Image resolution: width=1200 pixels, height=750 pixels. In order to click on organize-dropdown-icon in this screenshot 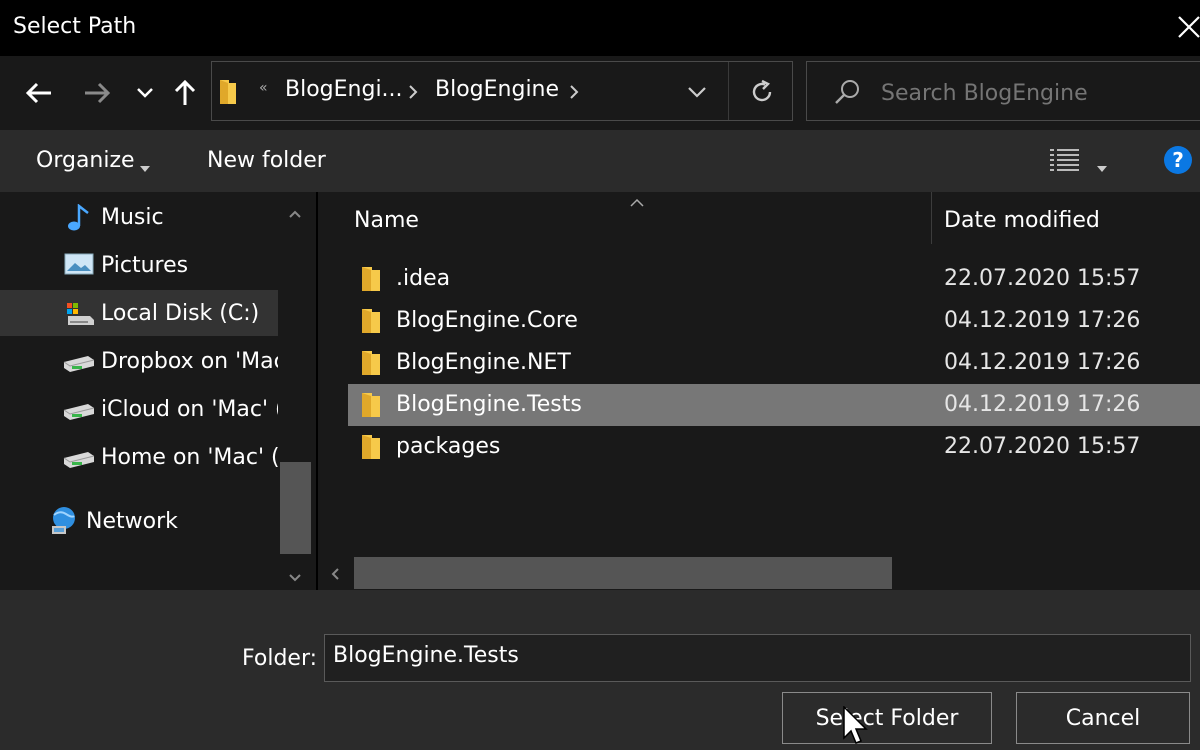, I will do `click(145, 166)`.